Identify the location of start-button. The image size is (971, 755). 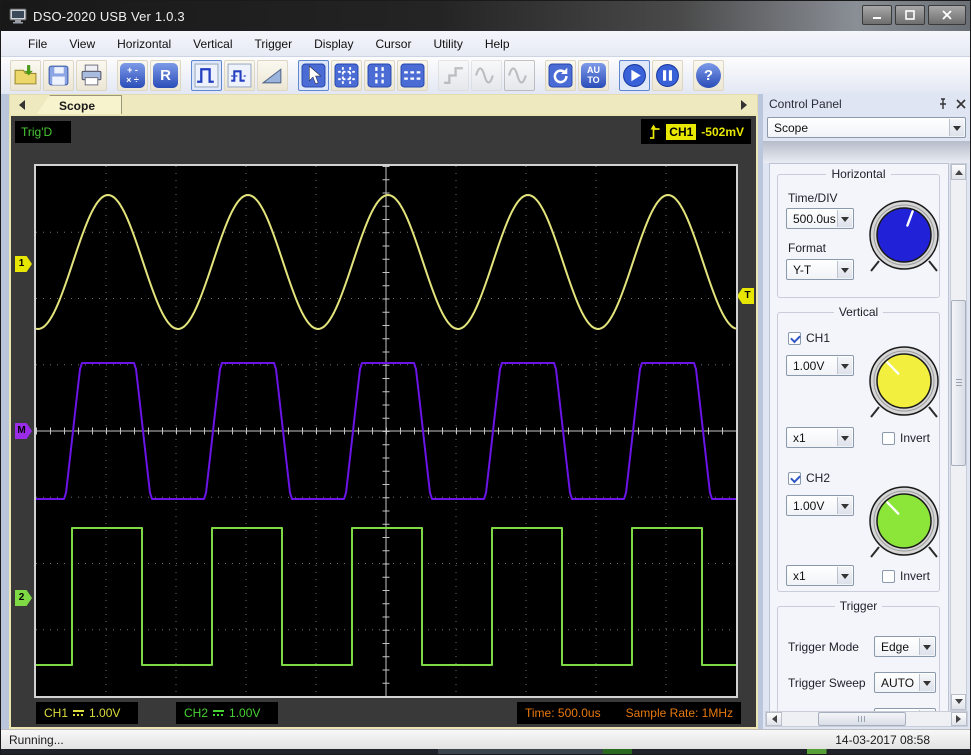
(634, 75).